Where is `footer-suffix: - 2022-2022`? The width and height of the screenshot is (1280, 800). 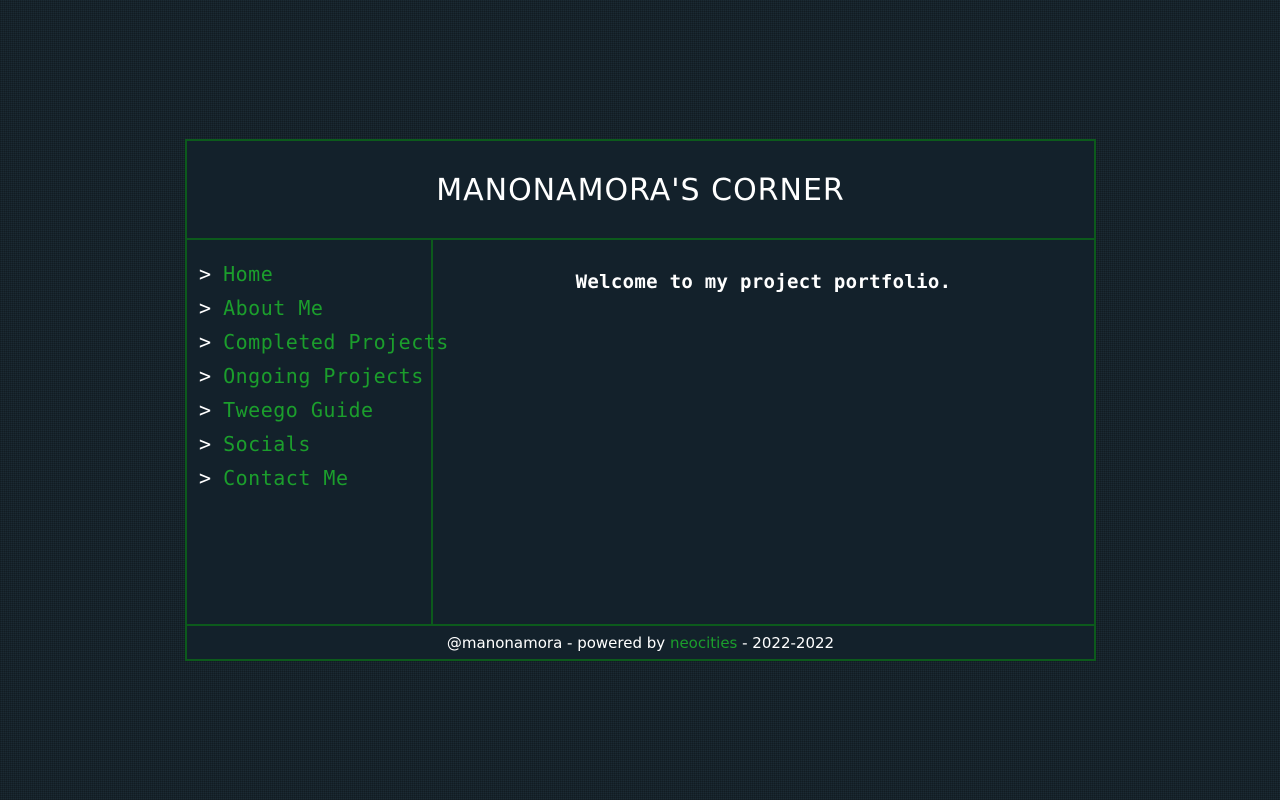
footer-suffix: - 2022-2022 is located at coordinates (786, 642).